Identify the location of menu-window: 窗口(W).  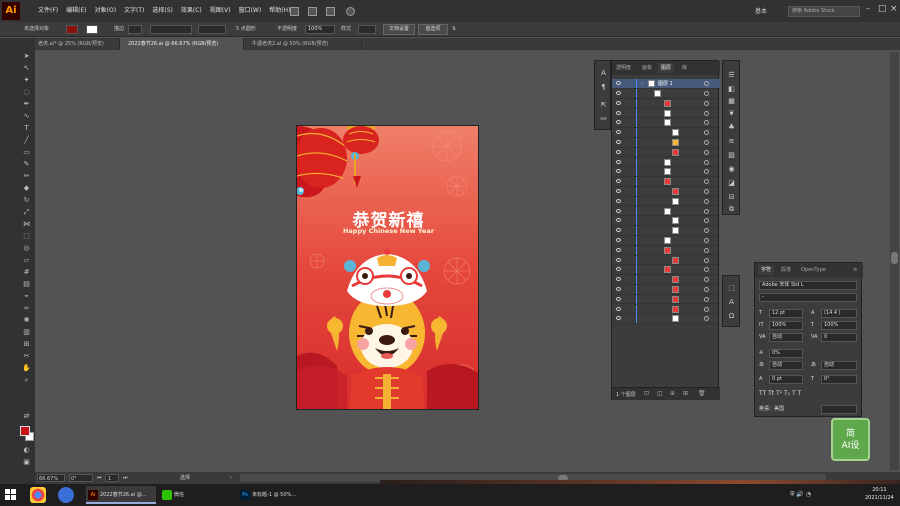
(250, 11).